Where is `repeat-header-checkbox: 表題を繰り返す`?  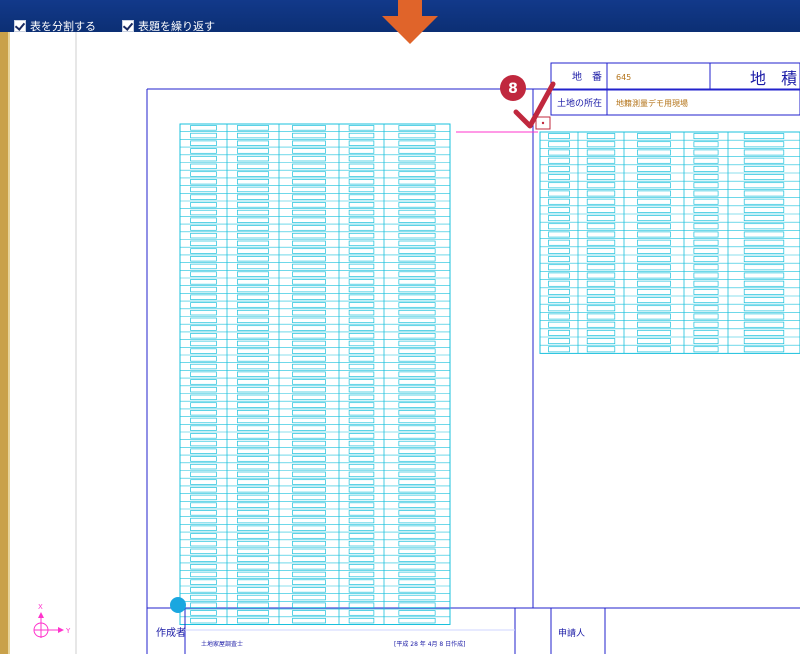 repeat-header-checkbox: 表題を繰り返す is located at coordinates (168, 26).